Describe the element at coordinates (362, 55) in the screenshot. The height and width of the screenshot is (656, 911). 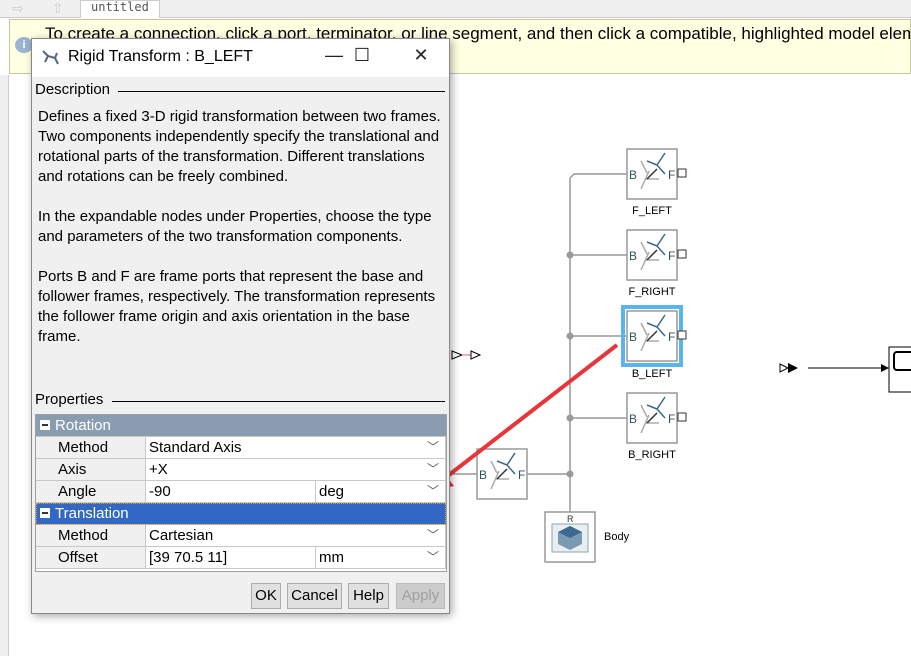
I see `maximize-icon: ☐` at that location.